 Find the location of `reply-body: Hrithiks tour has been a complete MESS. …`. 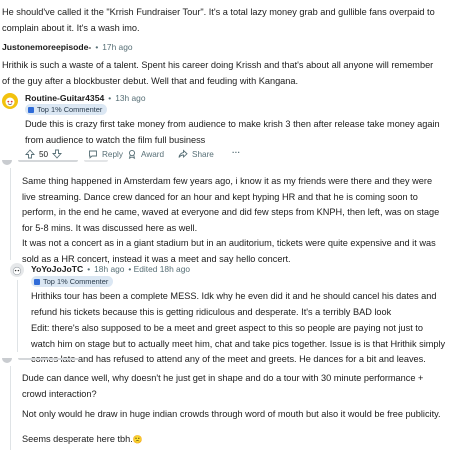

reply-body: Hrithiks tour has been a complete MESS. … is located at coordinates (234, 304).